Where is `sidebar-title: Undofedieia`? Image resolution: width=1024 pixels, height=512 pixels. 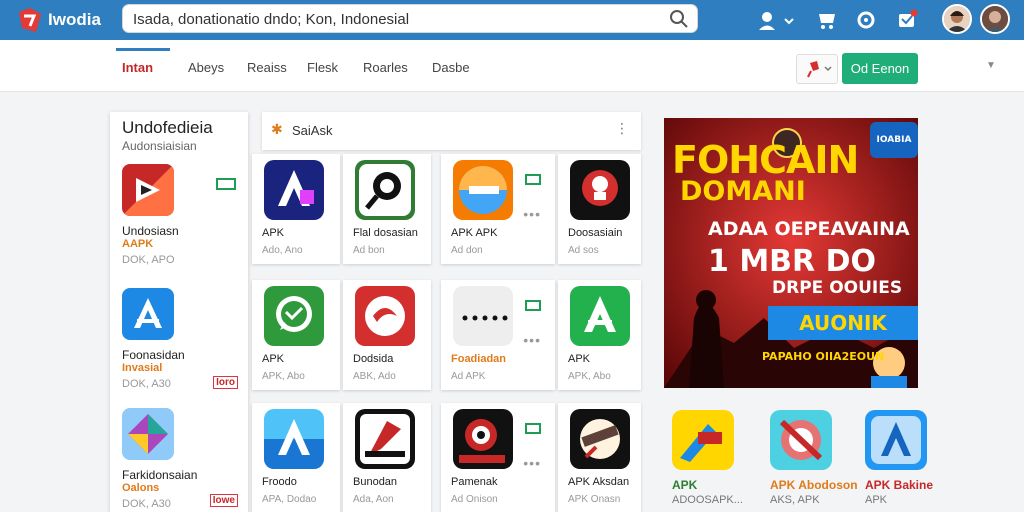 sidebar-title: Undofedieia is located at coordinates (167, 127).